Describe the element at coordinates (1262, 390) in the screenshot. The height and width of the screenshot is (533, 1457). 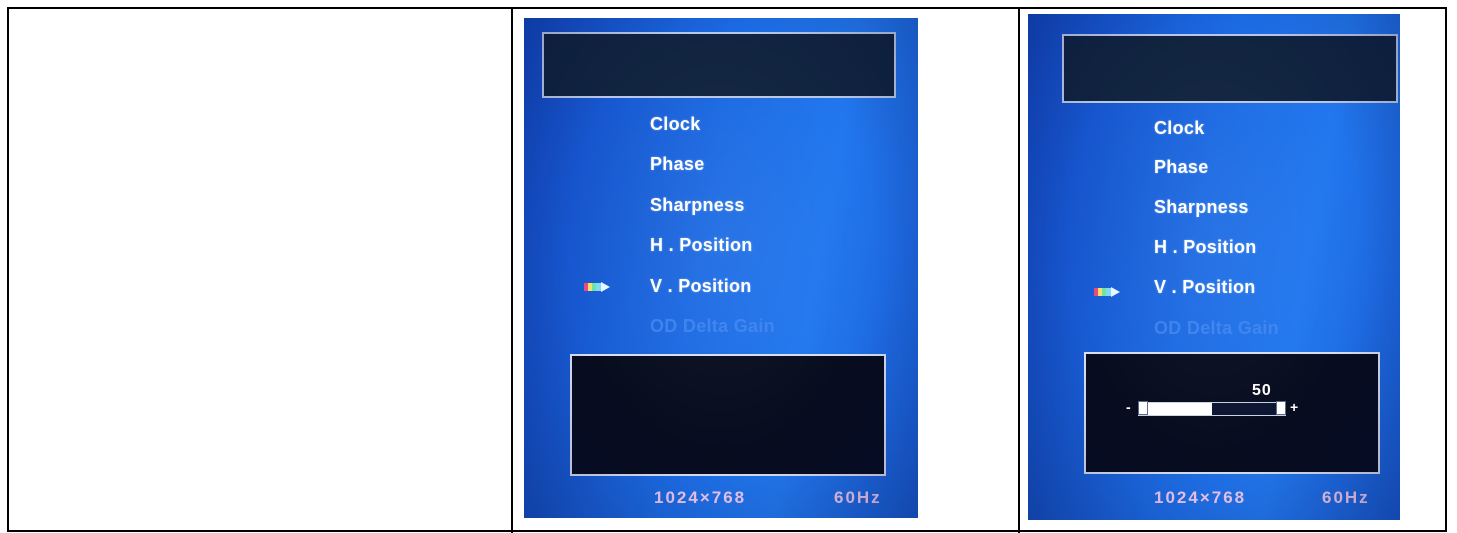
I see `slider-value: 50` at that location.